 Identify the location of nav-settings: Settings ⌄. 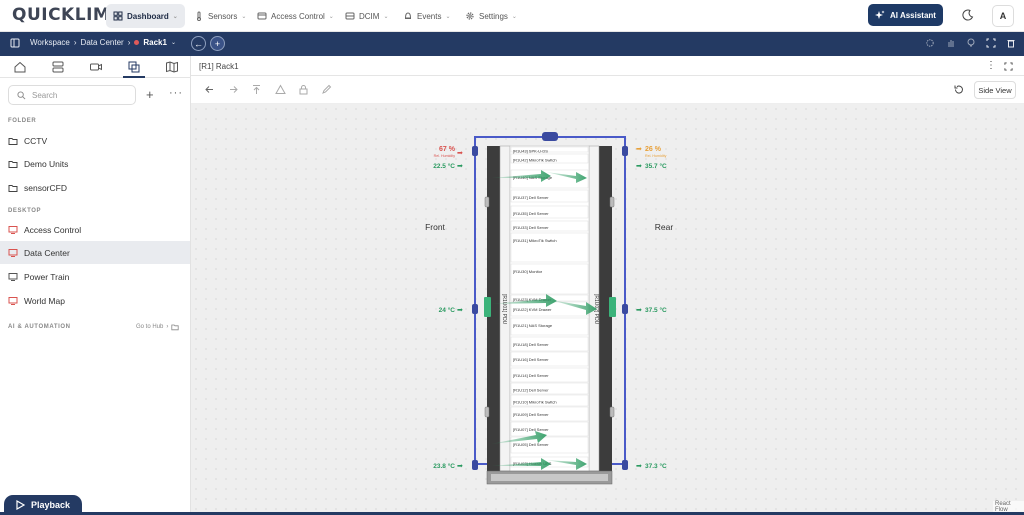
(491, 16).